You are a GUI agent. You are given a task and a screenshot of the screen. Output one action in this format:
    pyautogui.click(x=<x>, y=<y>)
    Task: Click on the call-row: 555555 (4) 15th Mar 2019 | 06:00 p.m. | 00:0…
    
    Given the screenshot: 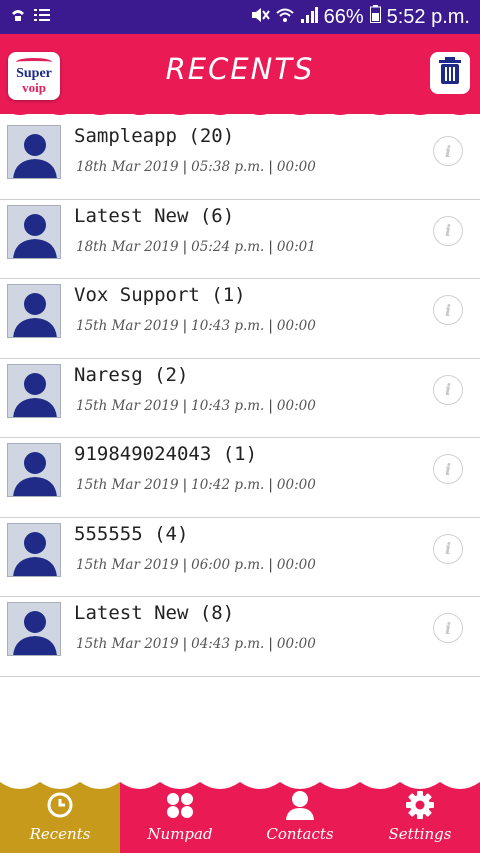 What is the action you would take?
    pyautogui.click(x=240, y=557)
    